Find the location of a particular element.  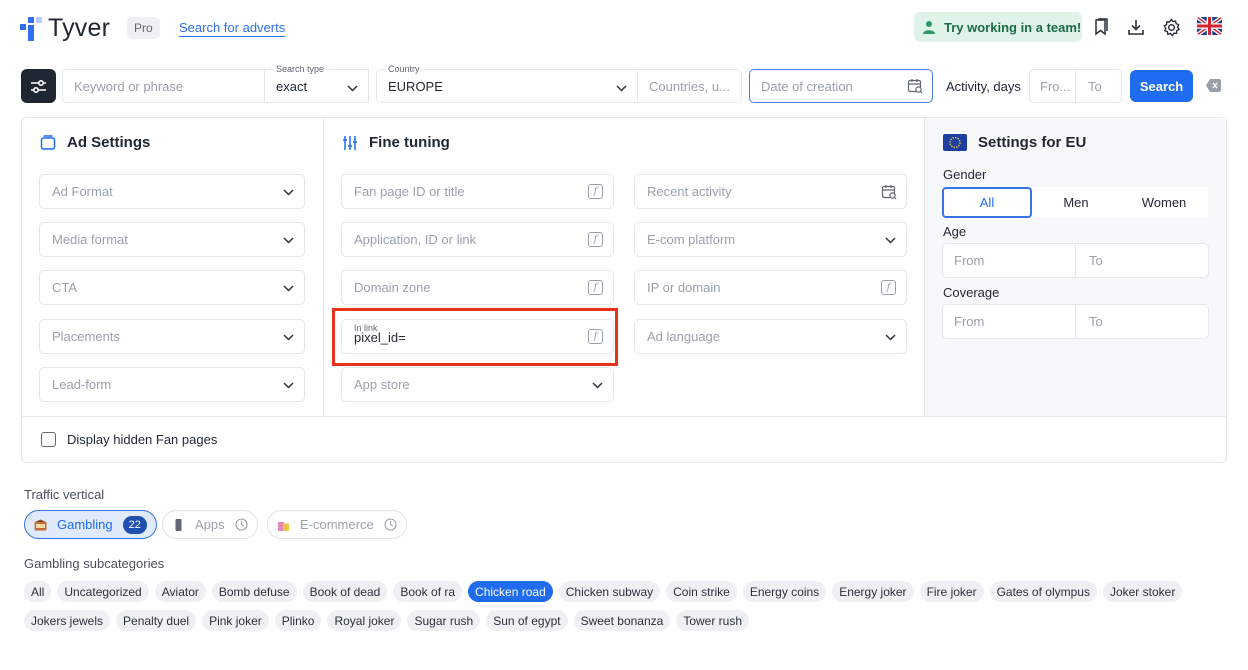

country-select: Country EUROPE is located at coordinates (507, 83).